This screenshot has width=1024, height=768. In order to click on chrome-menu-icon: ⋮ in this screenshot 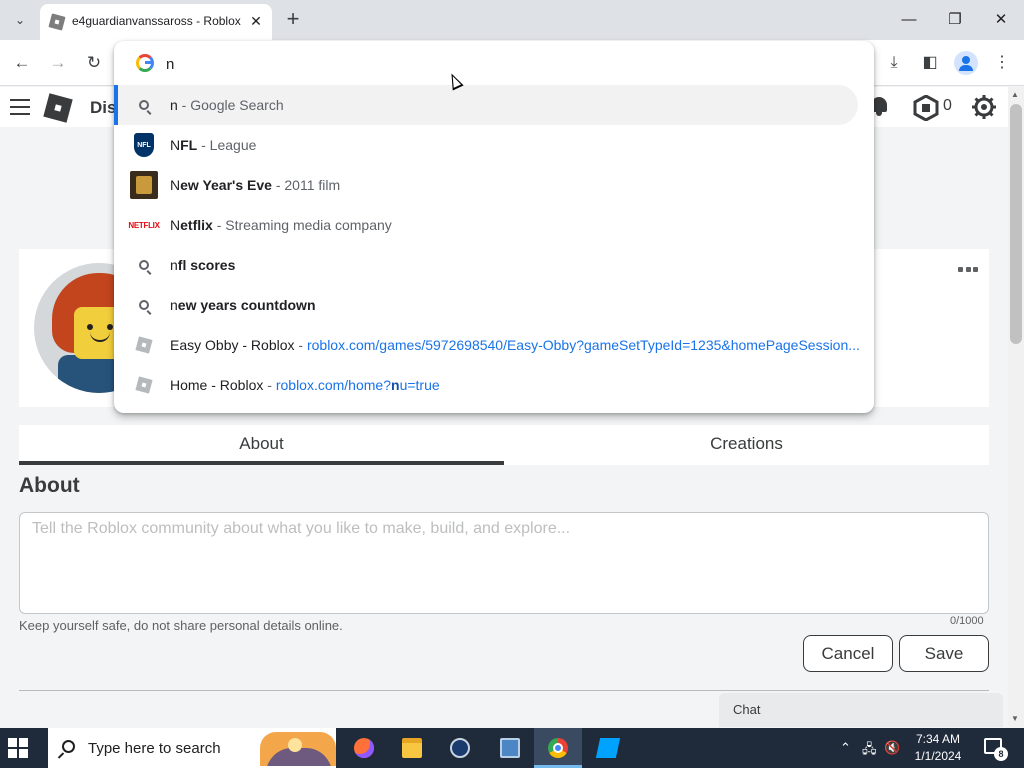, I will do `click(1002, 63)`.